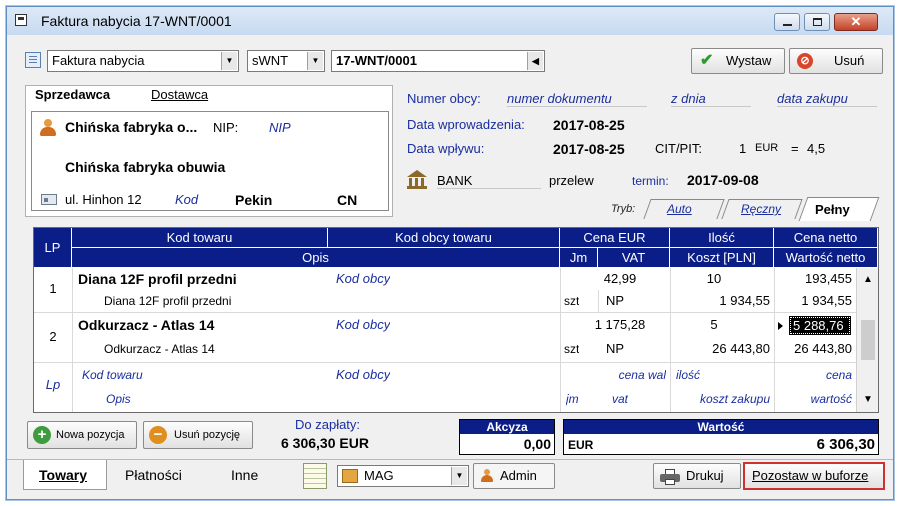  I want to click on new-row-unit: jm, so click(572, 399).